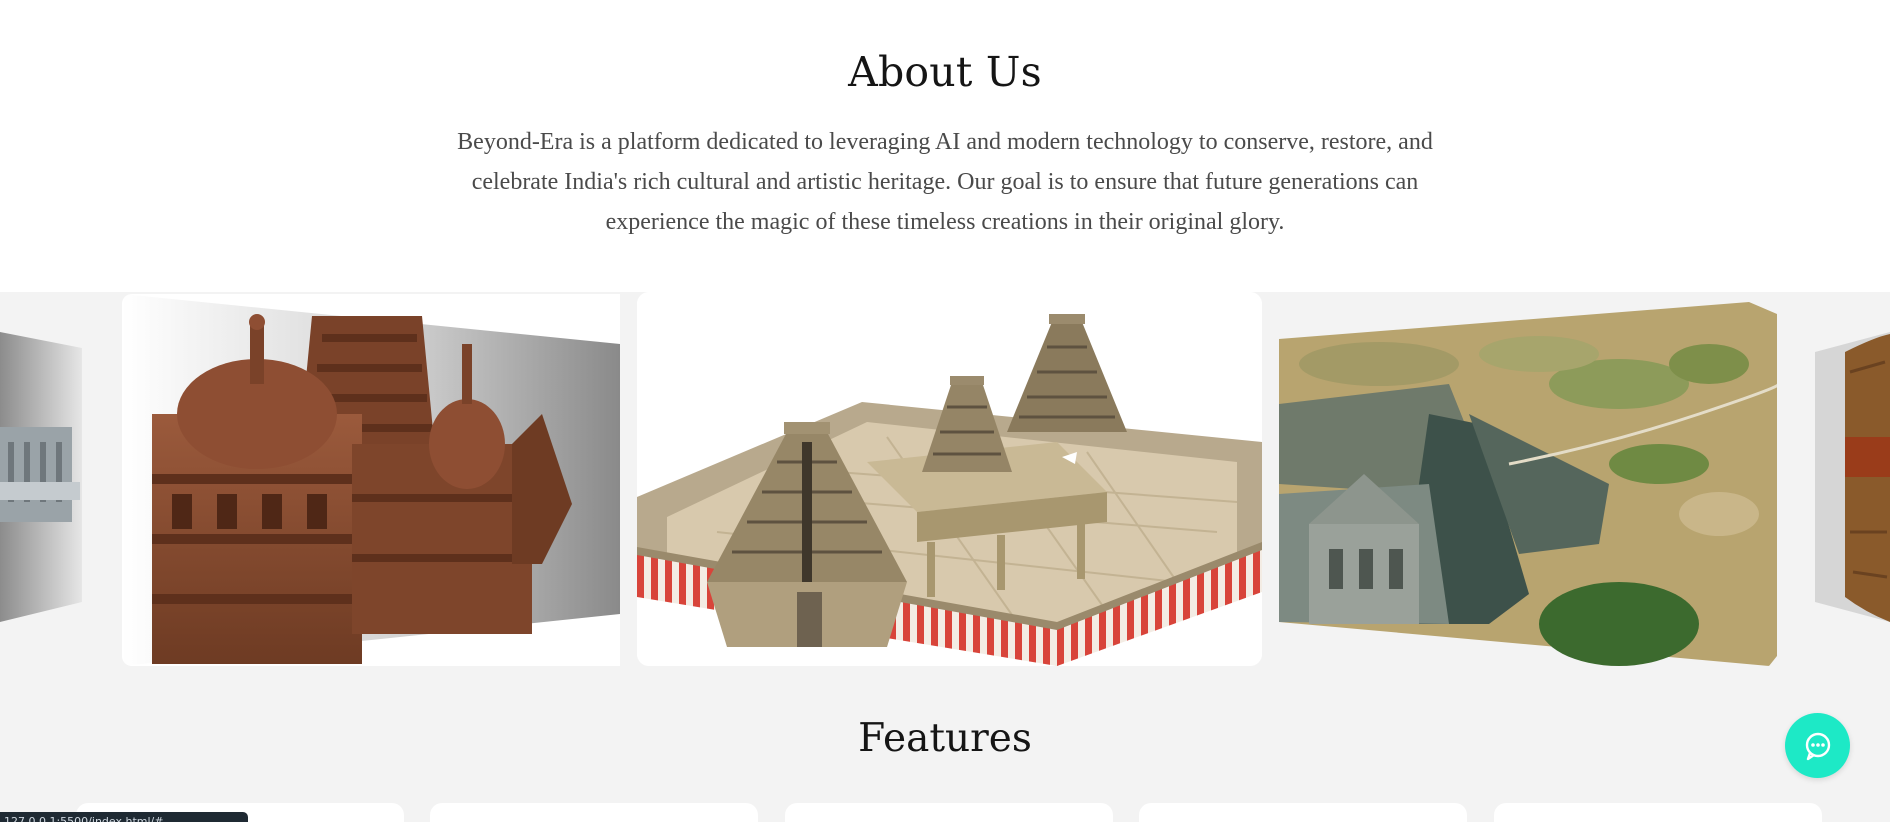  I want to click on carousel-slide-ruins, so click(41, 477).